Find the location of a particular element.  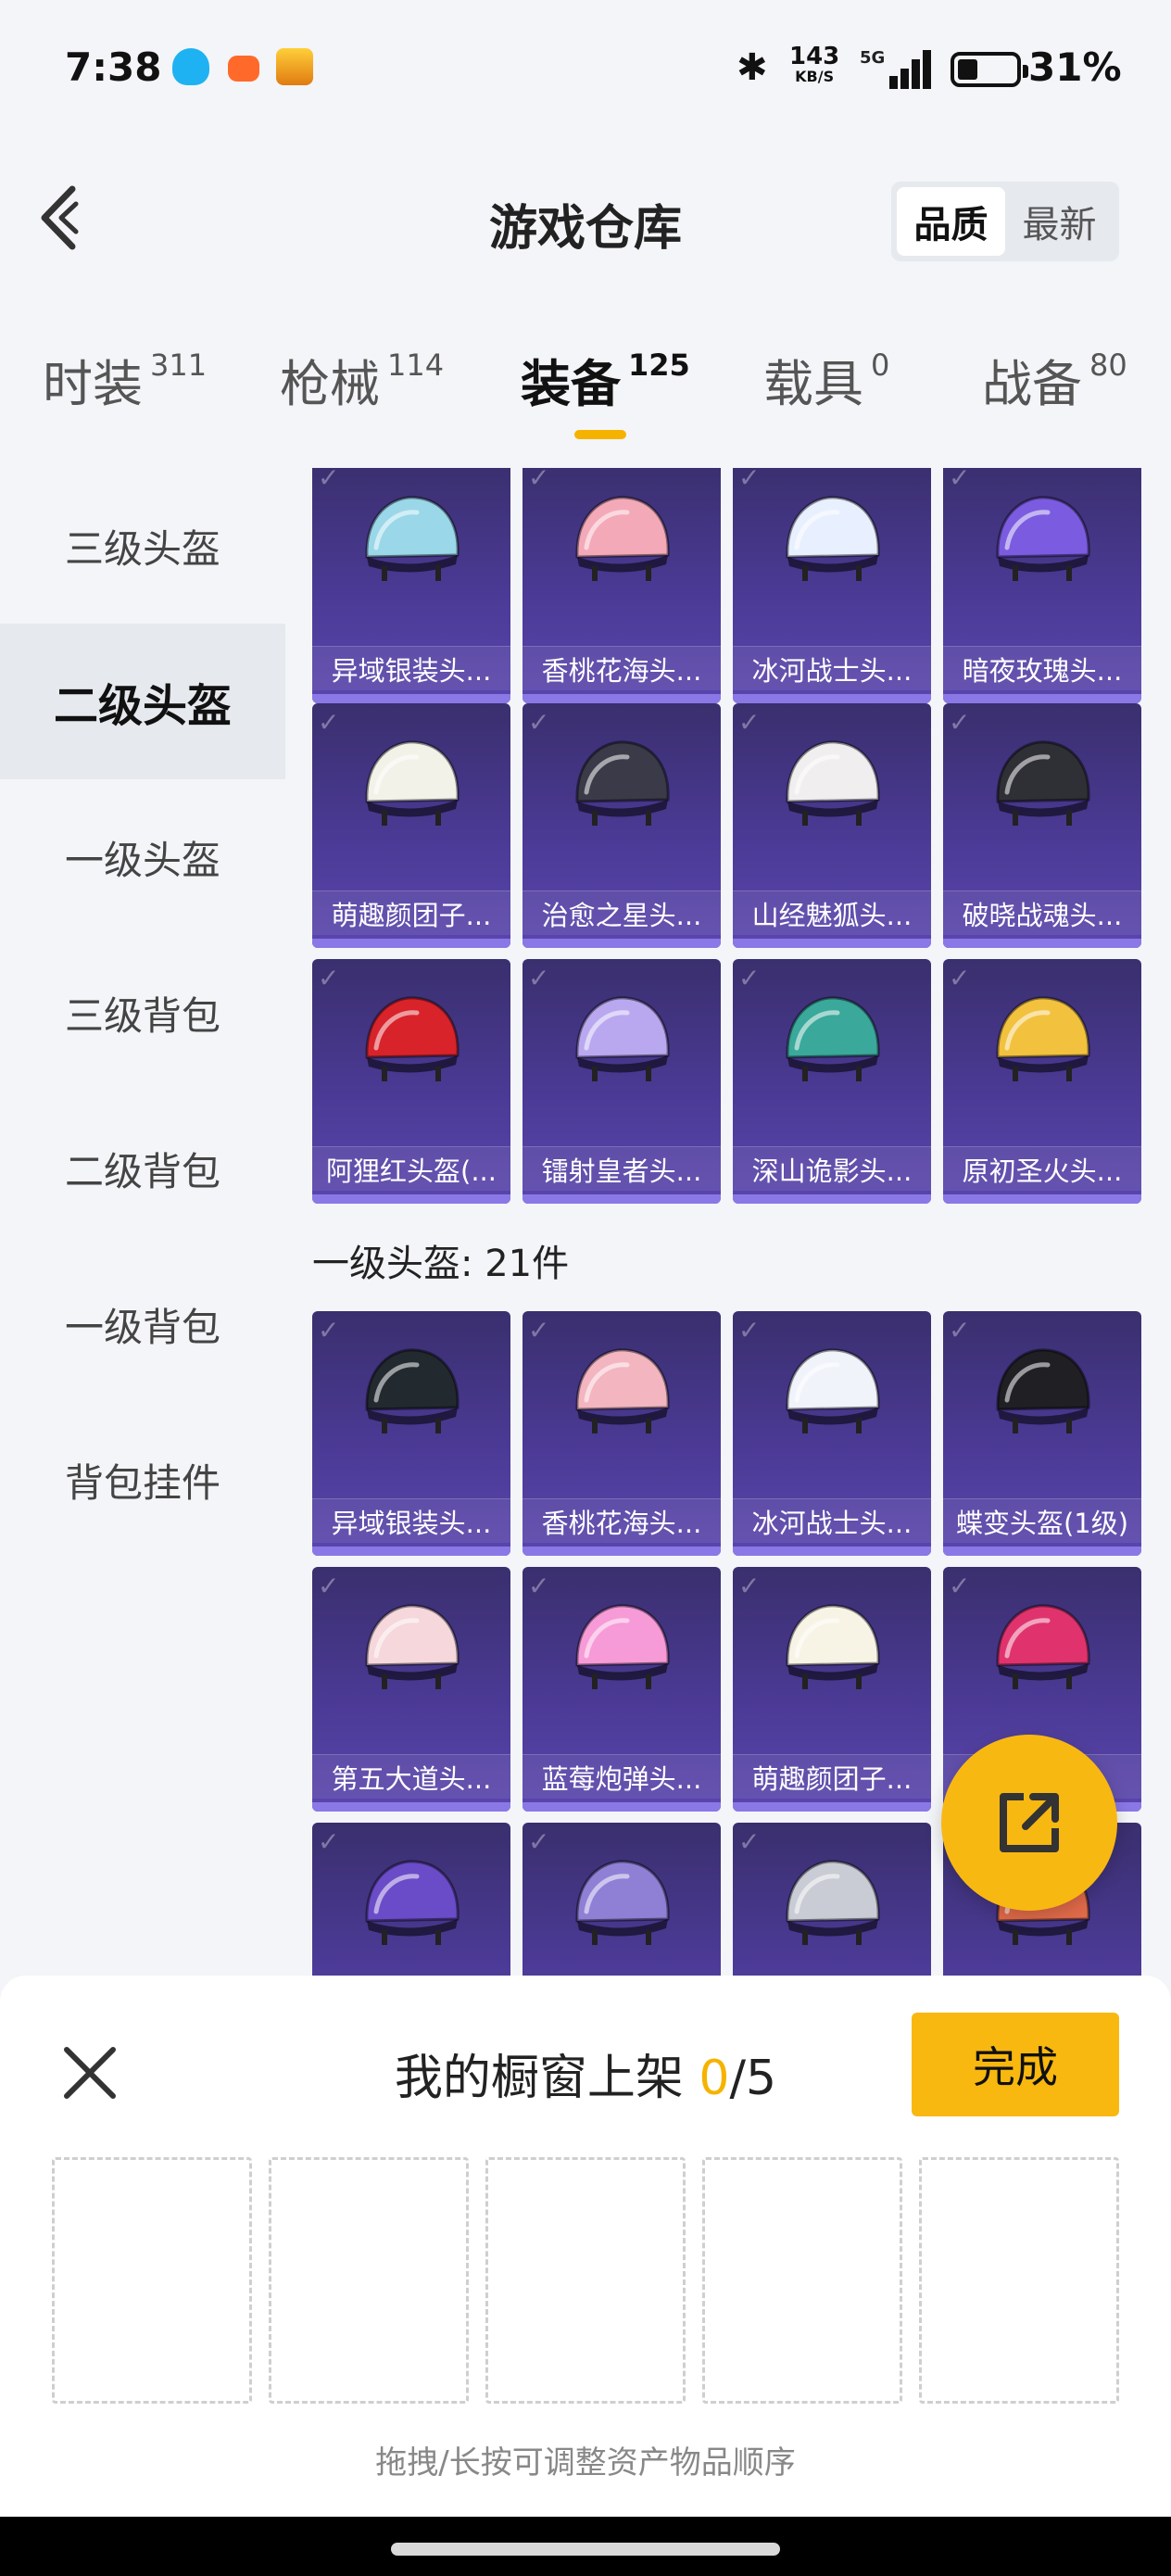

item-name: 蝶变头盔(1级) is located at coordinates (1042, 1521).